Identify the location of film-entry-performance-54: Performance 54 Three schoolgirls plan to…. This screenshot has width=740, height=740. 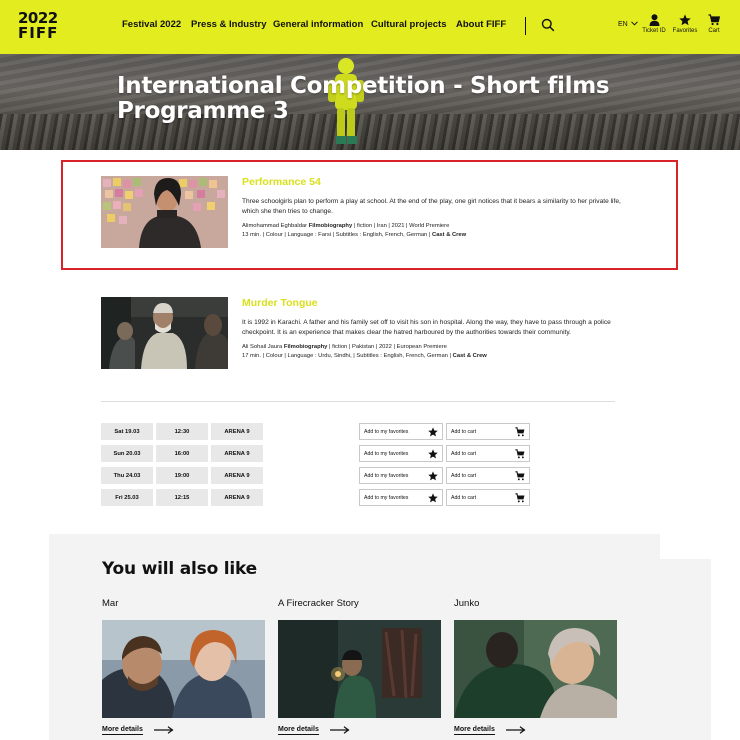
(361, 215).